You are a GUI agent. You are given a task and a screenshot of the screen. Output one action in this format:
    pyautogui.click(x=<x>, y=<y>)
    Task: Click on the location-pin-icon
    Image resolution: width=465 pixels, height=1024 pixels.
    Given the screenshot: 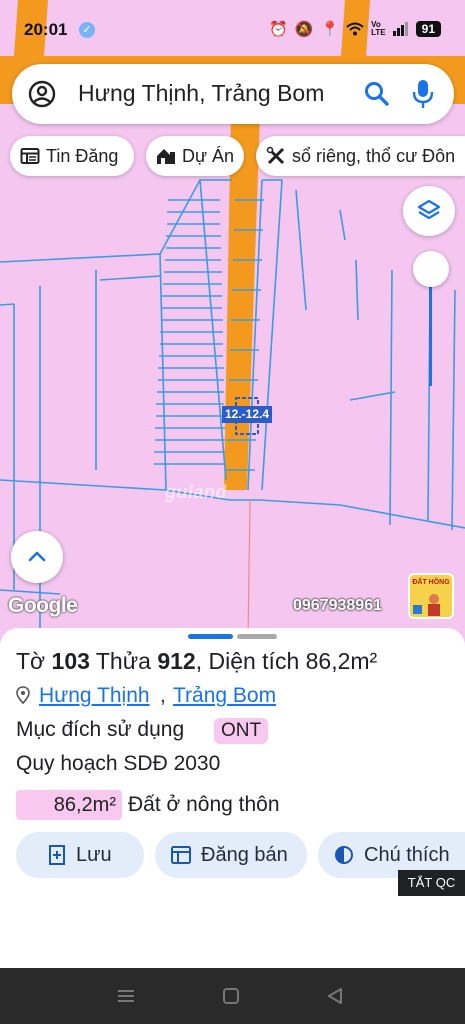 What is the action you would take?
    pyautogui.click(x=23, y=695)
    